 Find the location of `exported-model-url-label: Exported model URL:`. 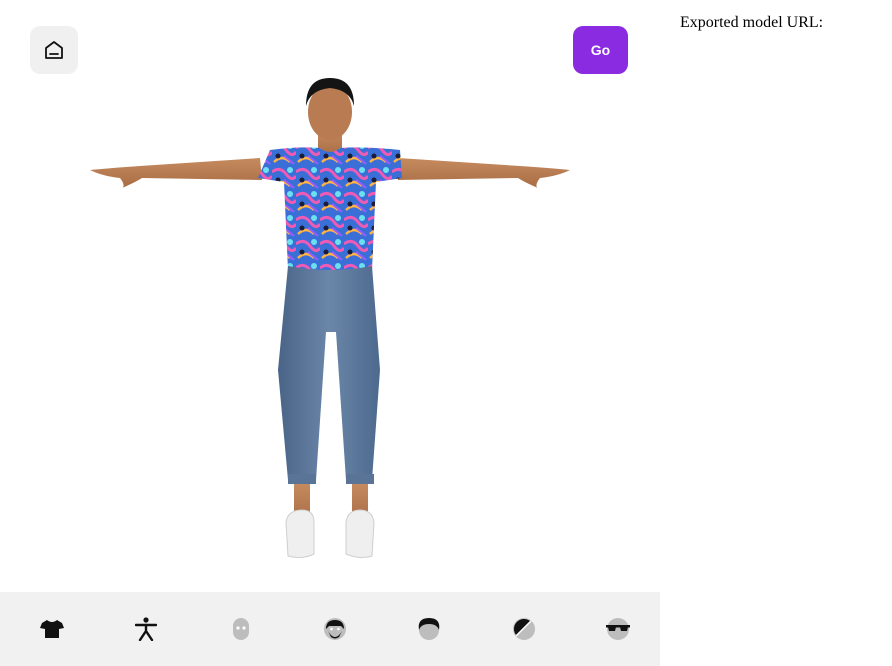

exported-model-url-label: Exported model URL: is located at coordinates (752, 22).